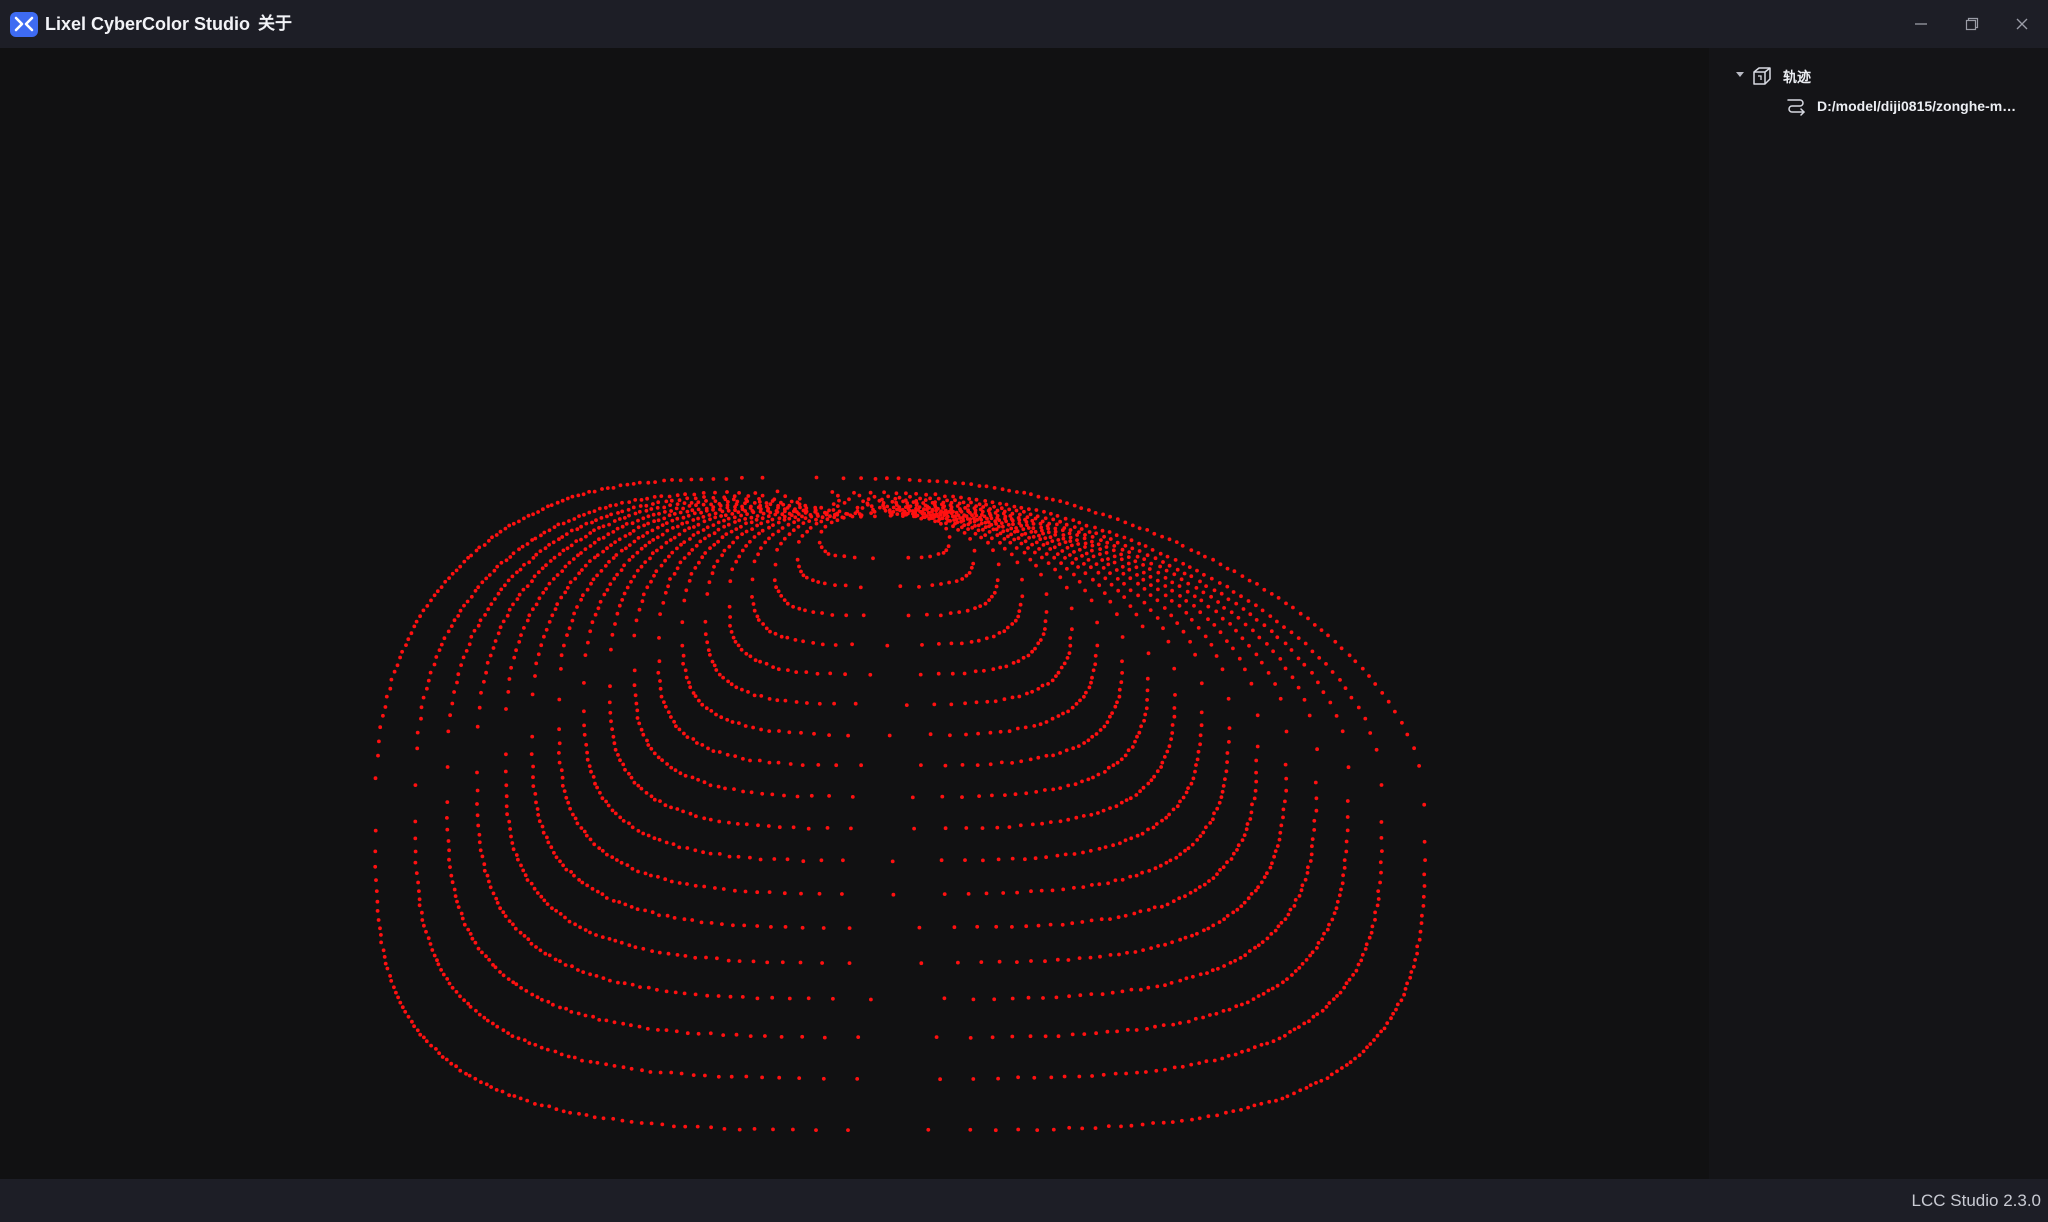  Describe the element at coordinates (1972, 24) in the screenshot. I see `maximize-button` at that location.